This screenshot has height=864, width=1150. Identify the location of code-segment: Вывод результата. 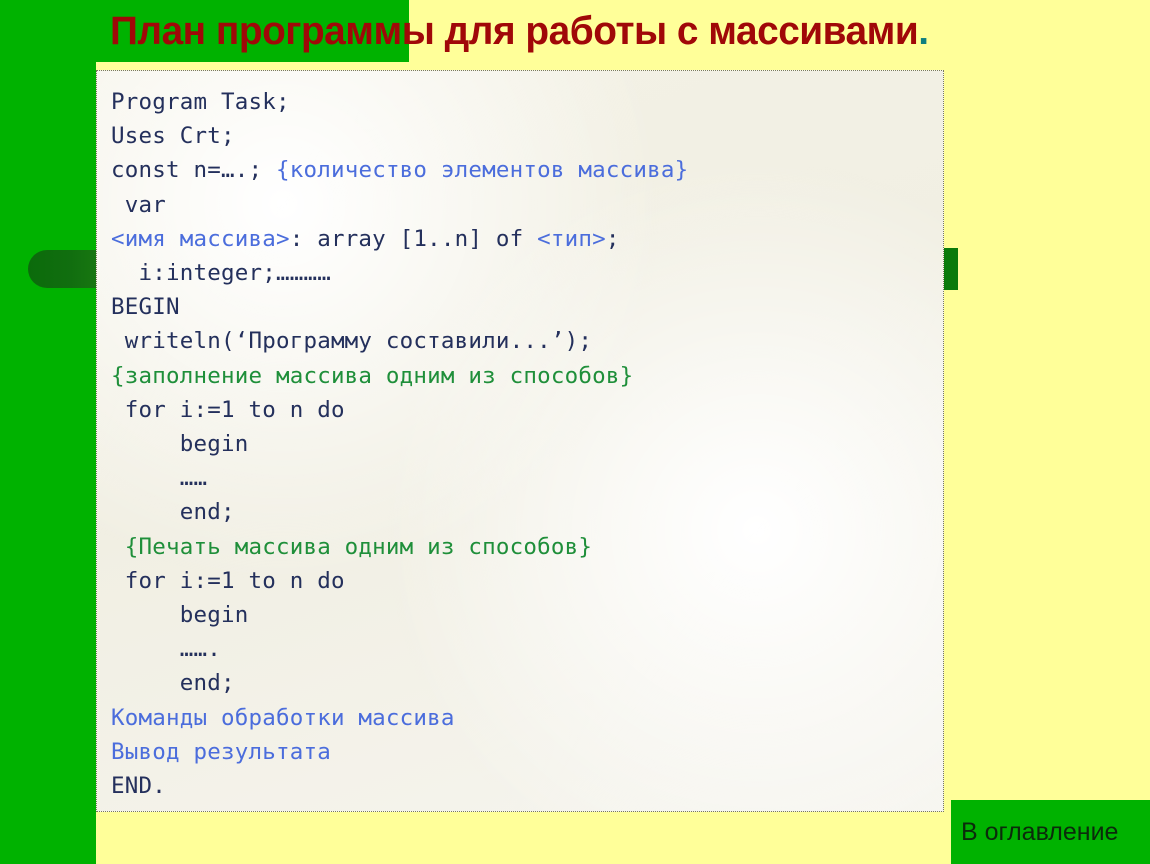
(221, 751).